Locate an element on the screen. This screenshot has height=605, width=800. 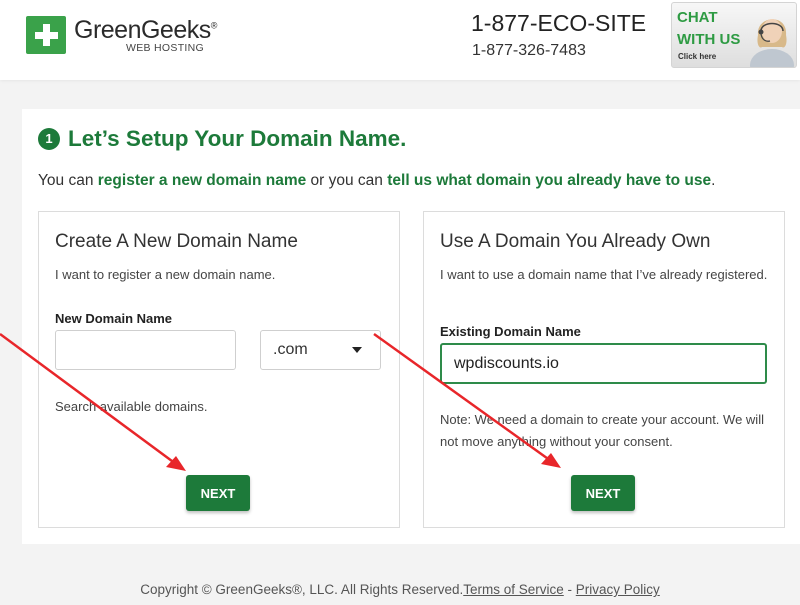
step-number-badge: 1 is located at coordinates (49, 139).